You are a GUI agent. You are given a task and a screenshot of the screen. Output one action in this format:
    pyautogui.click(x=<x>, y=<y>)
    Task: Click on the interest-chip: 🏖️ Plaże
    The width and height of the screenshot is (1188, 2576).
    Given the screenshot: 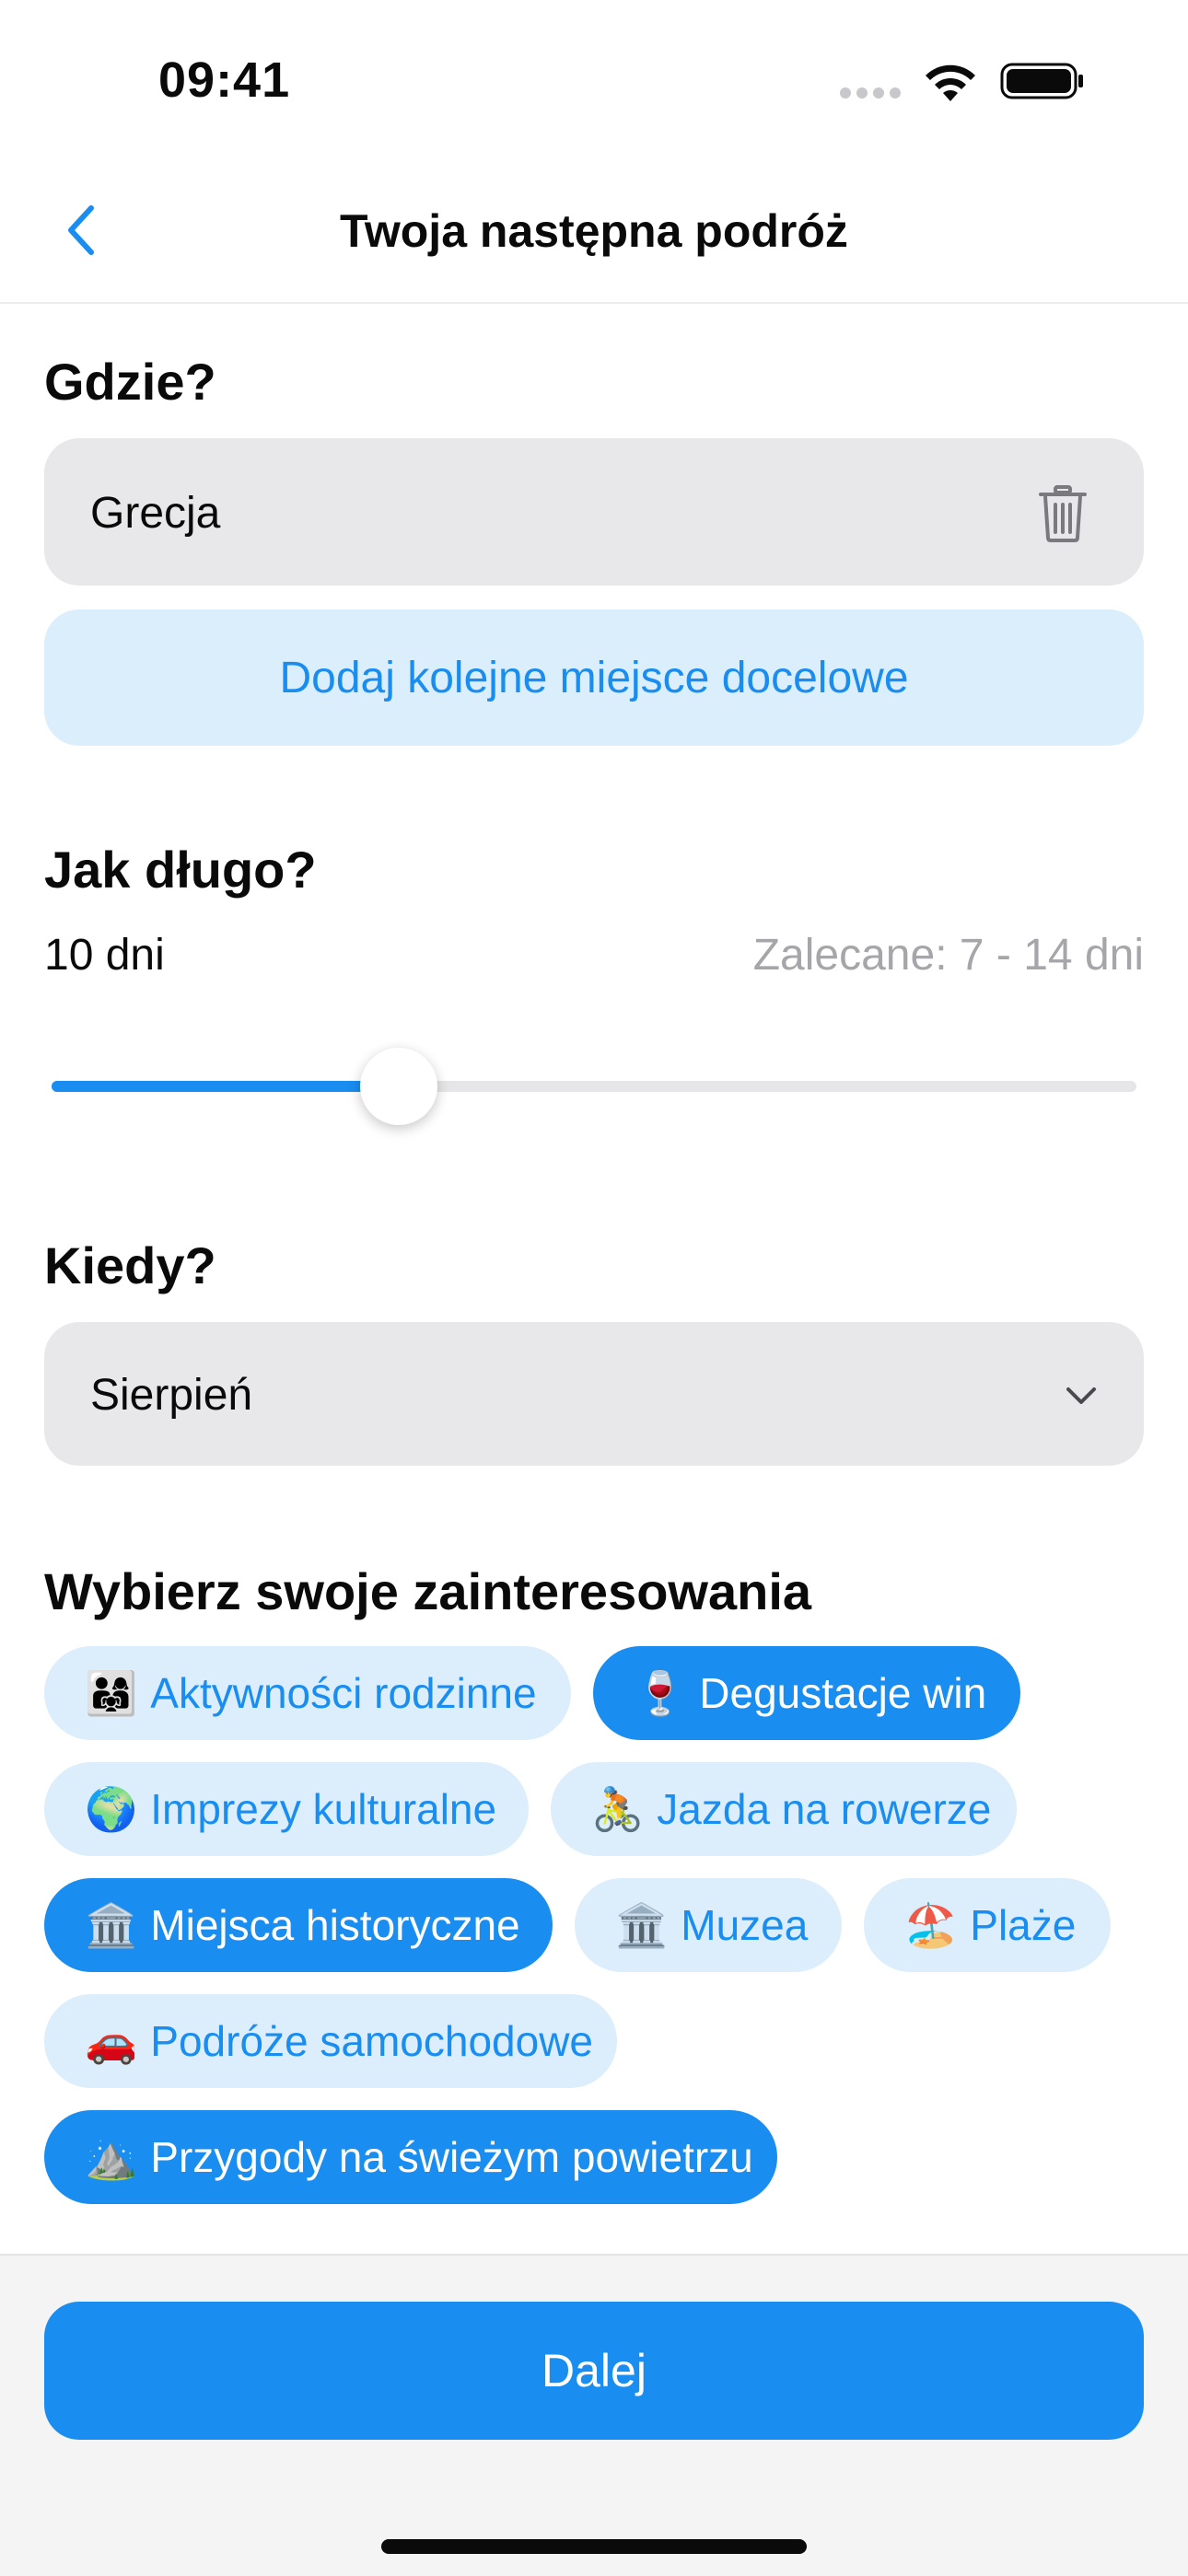 What is the action you would take?
    pyautogui.click(x=987, y=1925)
    